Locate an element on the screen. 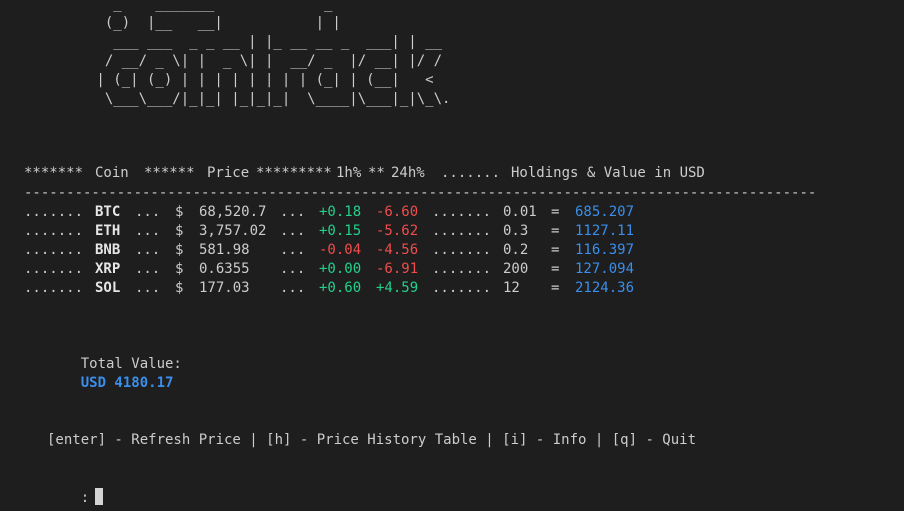 The width and height of the screenshot is (904, 511). change-24h: -4.56 is located at coordinates (397, 250).